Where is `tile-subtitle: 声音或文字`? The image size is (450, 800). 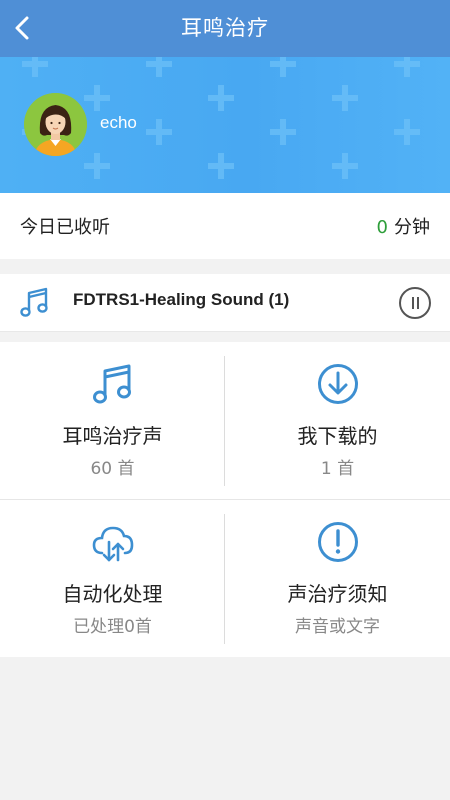 tile-subtitle: 声音或文字 is located at coordinates (337, 627).